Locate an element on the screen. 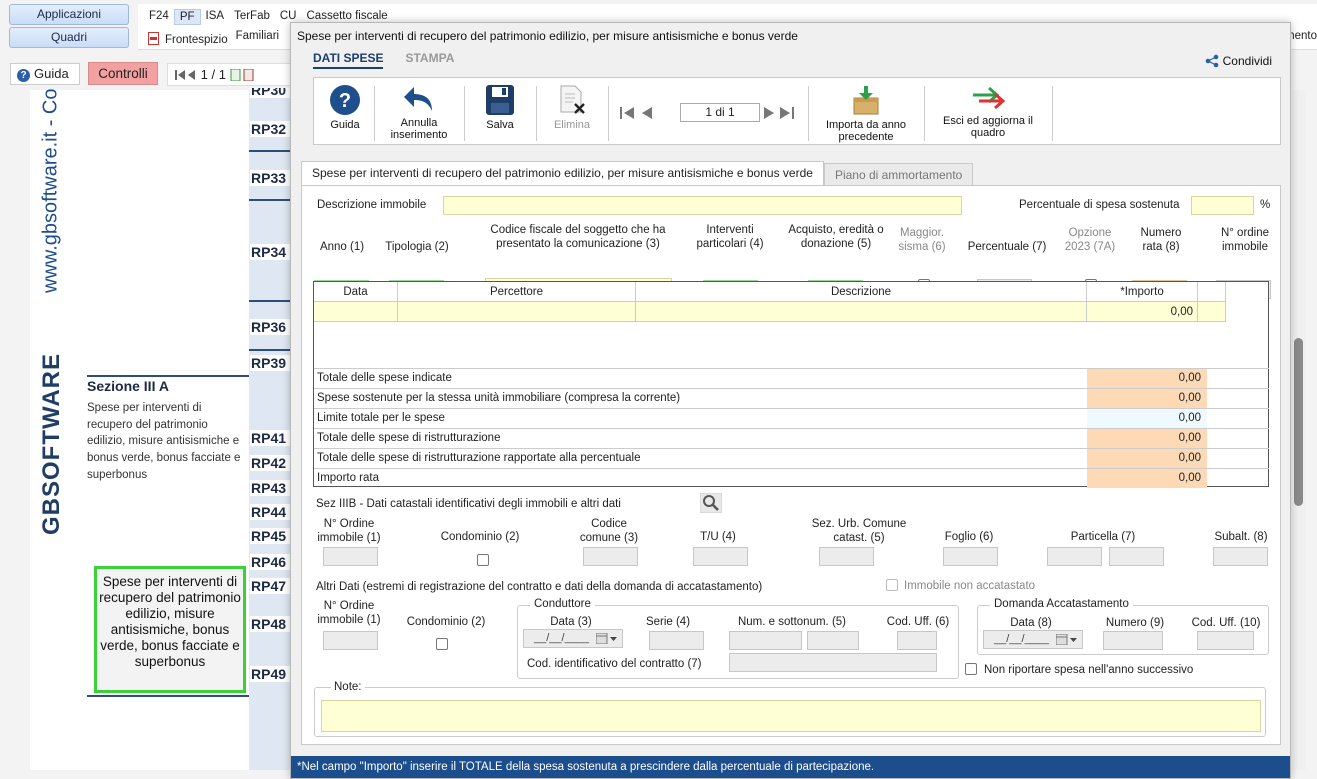 This screenshot has width=1317, height=779. col-header-descrizione: Descrizione is located at coordinates (861, 292).